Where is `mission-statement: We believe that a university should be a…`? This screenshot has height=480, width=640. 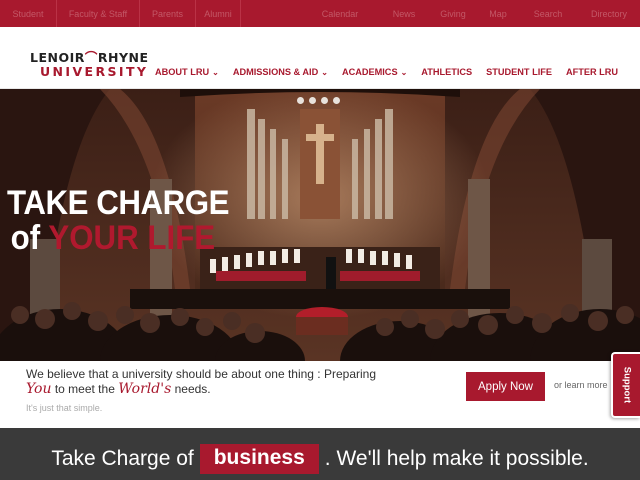
mission-statement: We believe that a university should be a… is located at coordinates (216, 382).